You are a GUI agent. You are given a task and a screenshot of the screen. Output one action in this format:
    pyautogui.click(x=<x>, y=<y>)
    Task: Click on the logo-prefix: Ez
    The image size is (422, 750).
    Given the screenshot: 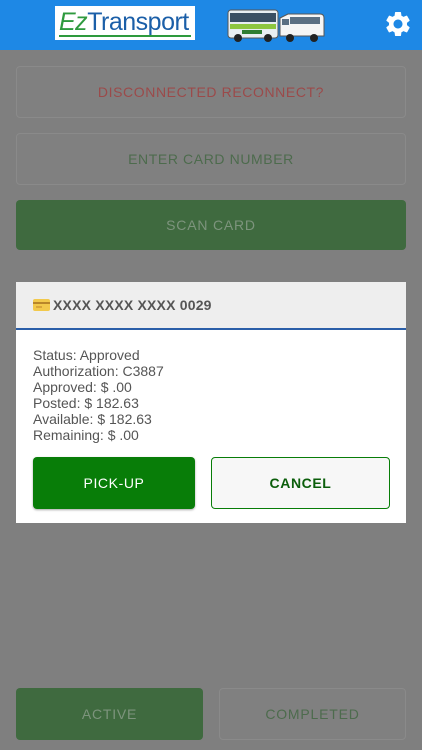 What is the action you would take?
    pyautogui.click(x=73, y=22)
    